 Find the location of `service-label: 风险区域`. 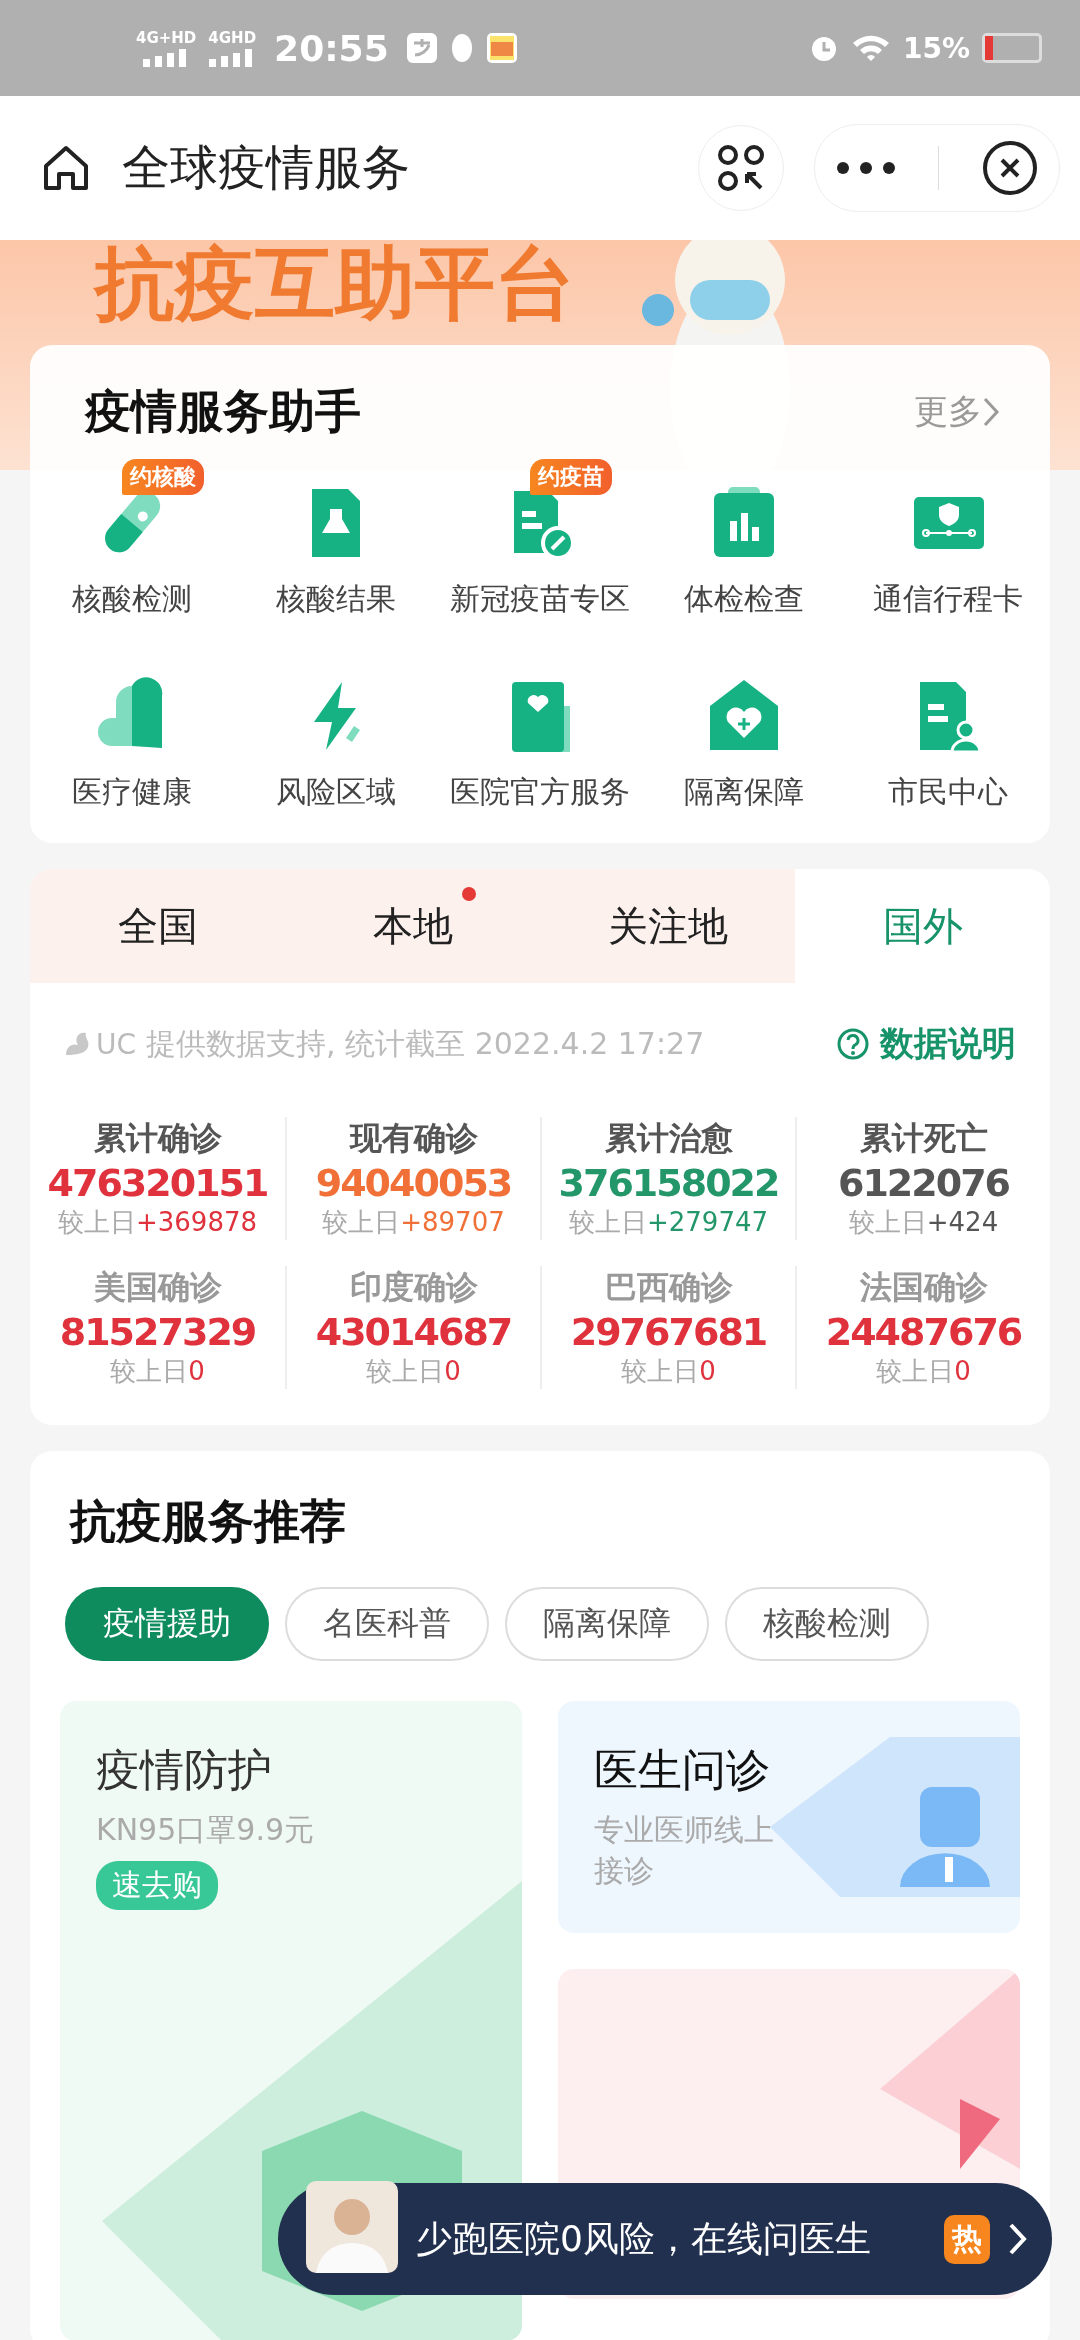

service-label: 风险区域 is located at coordinates (336, 792).